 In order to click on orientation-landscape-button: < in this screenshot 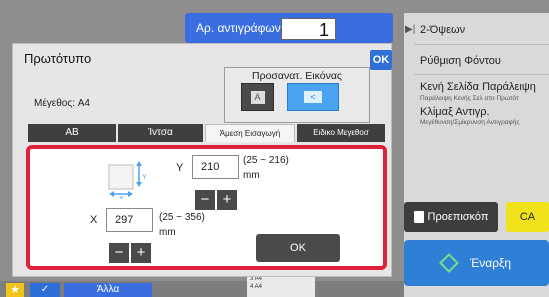, I will do `click(313, 97)`.